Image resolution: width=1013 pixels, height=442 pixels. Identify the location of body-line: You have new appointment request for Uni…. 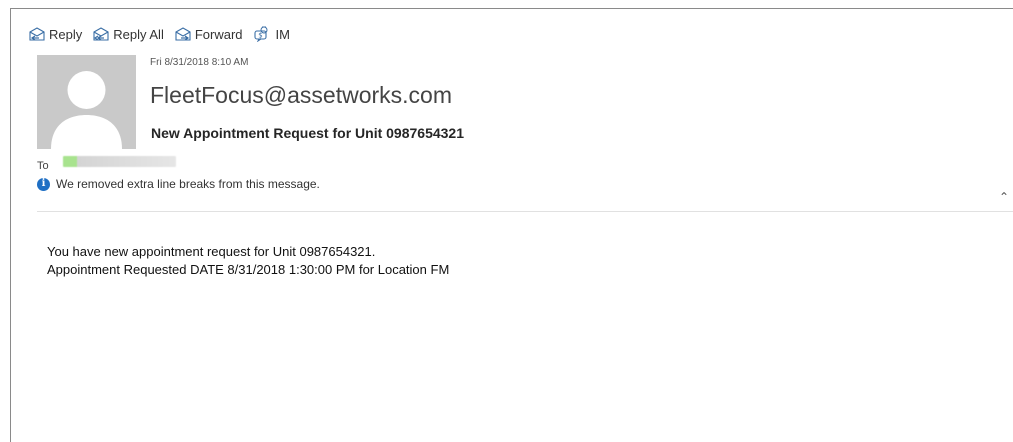
(211, 251).